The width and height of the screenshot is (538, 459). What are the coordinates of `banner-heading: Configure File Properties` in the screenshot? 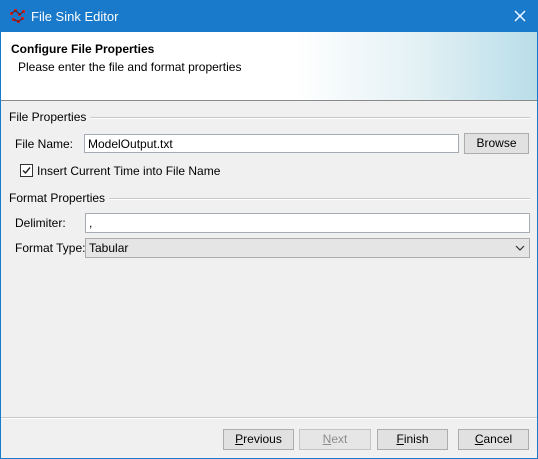 It's located at (83, 49).